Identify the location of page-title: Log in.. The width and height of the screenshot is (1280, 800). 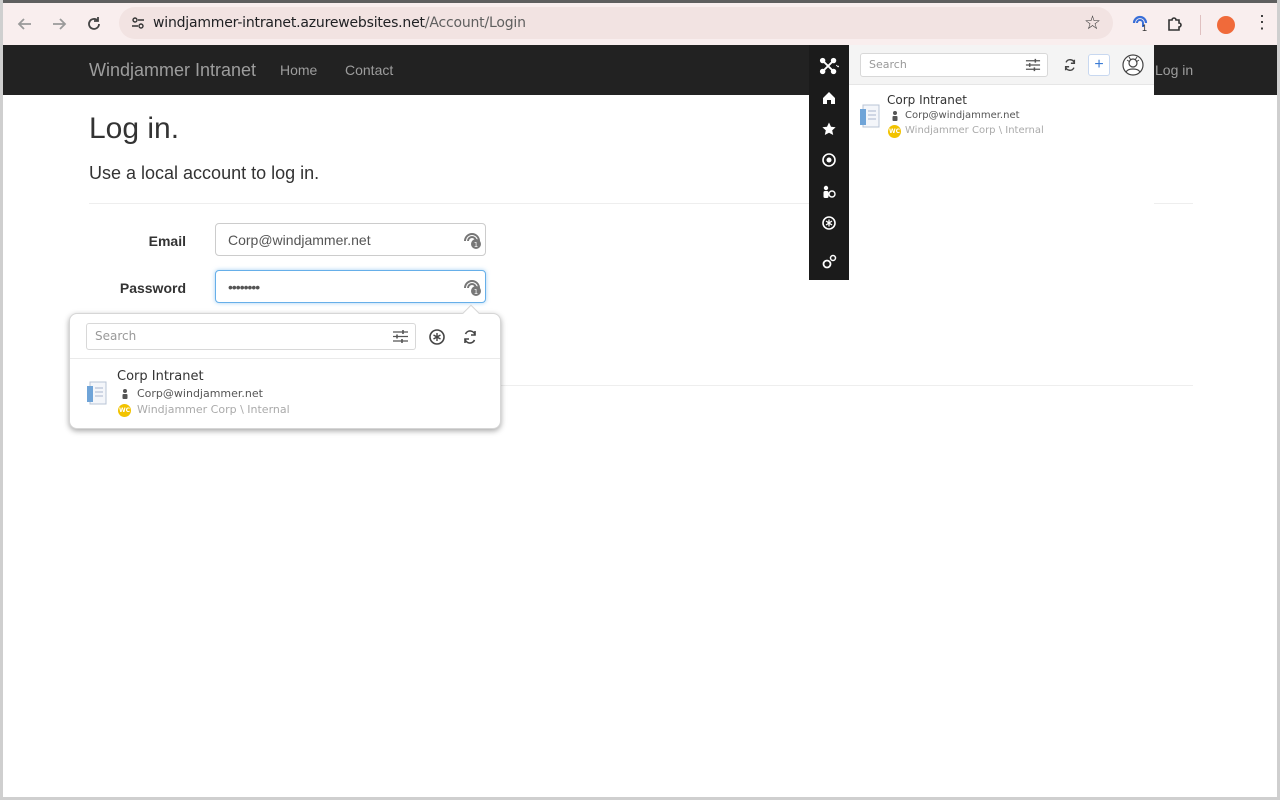
(134, 129).